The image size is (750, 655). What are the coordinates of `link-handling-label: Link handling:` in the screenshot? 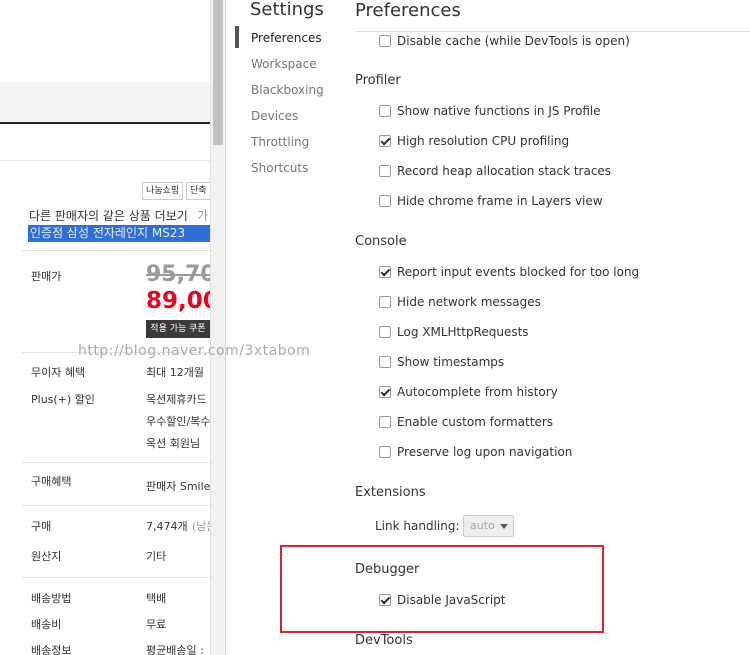 It's located at (417, 526).